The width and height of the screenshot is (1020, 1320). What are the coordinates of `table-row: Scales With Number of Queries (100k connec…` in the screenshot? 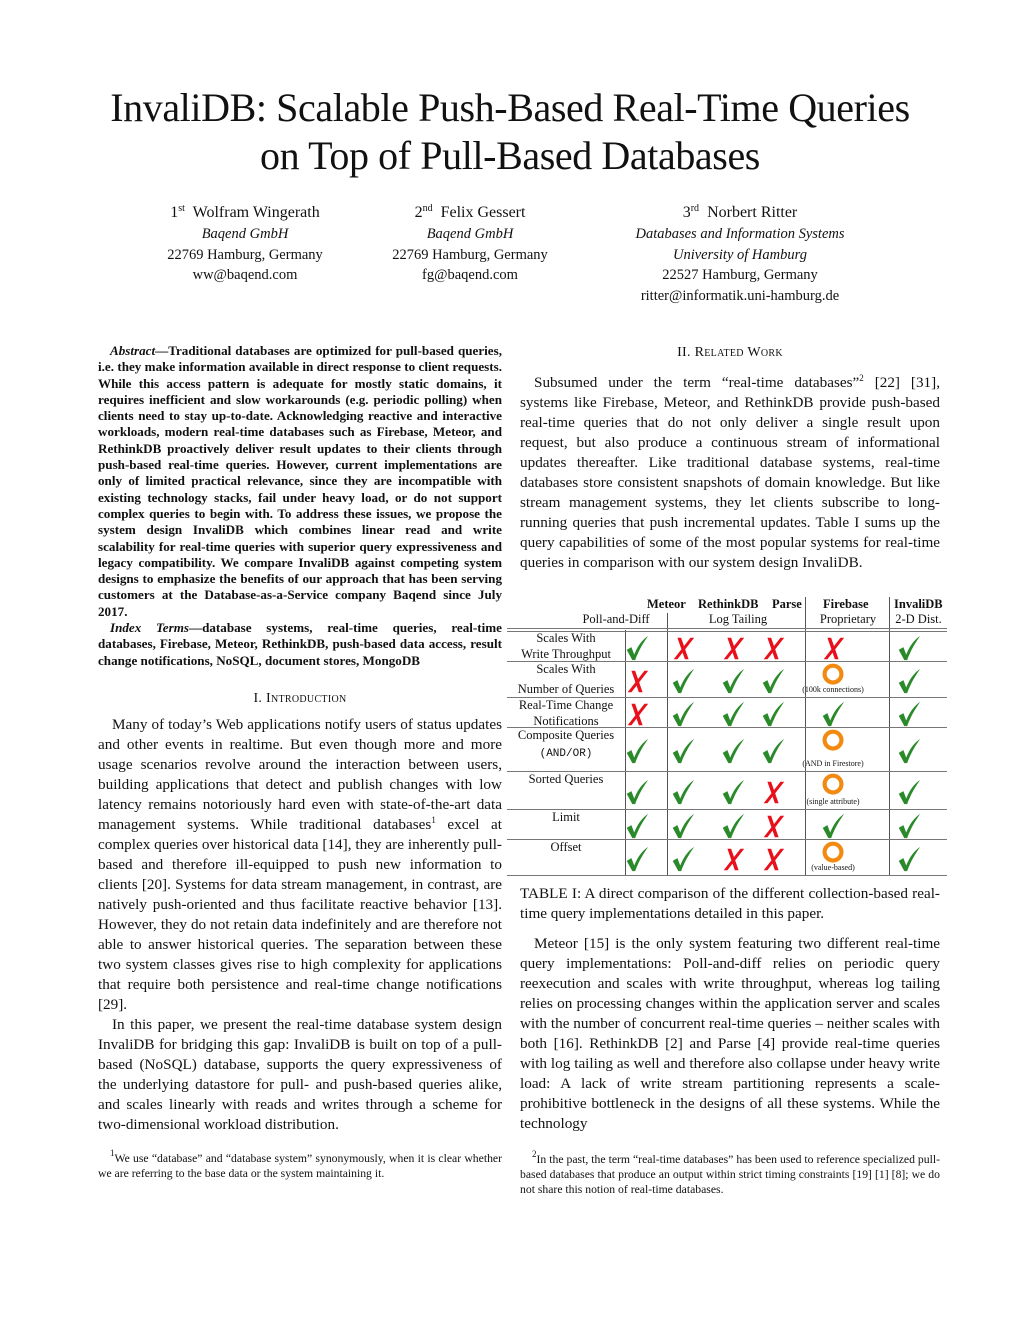 It's located at (727, 679).